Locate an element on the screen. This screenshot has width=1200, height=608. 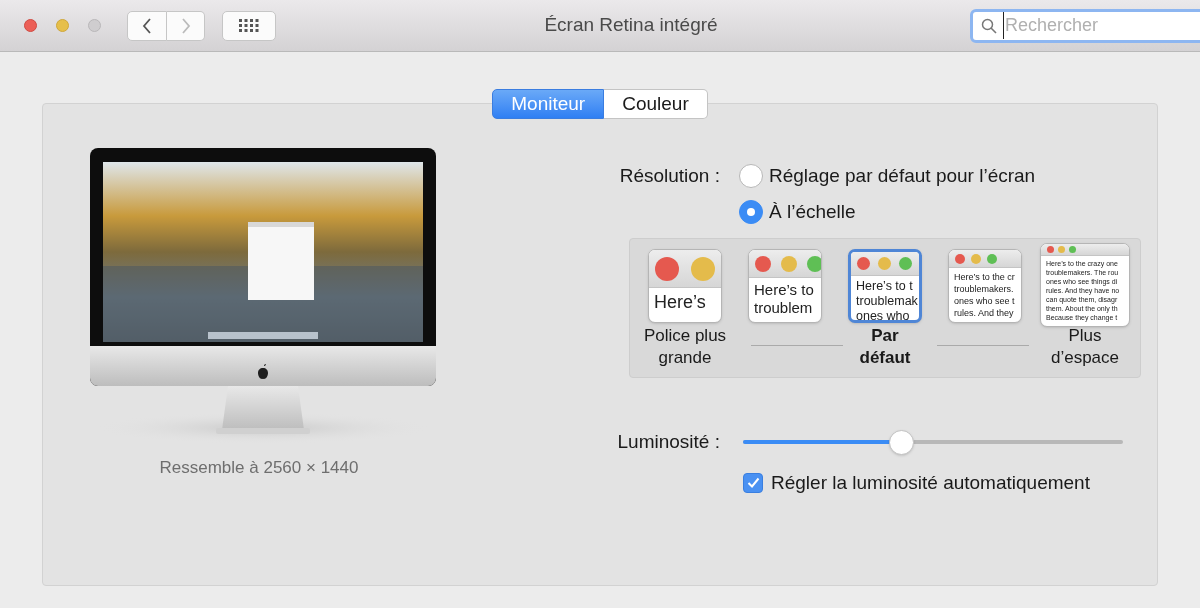
slider-thumb is located at coordinates (902, 442).